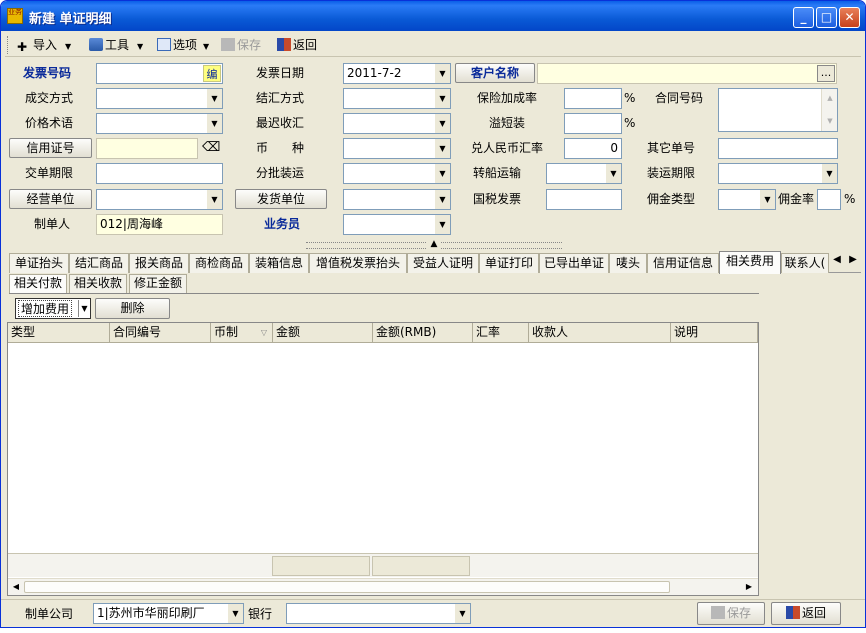  Describe the element at coordinates (59, 333) in the screenshot. I see `column-header-type: 类型` at that location.